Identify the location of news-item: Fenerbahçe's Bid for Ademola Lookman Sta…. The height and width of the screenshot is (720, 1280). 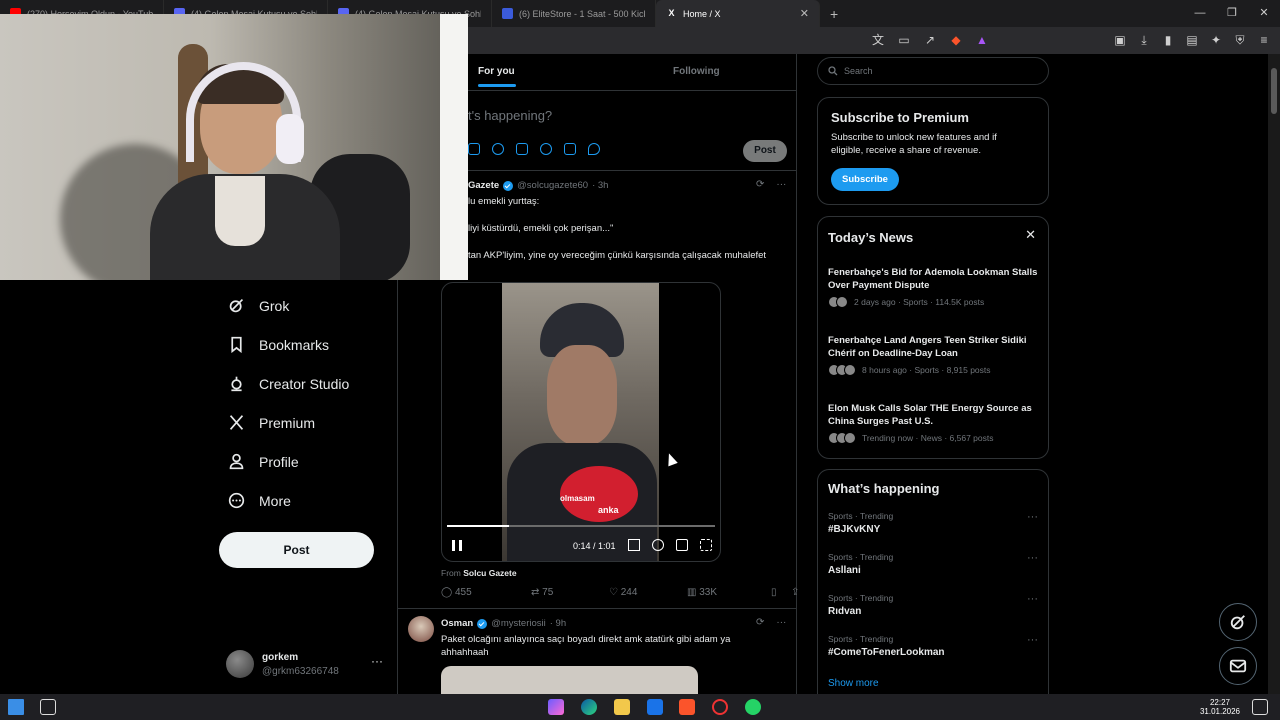
(933, 287).